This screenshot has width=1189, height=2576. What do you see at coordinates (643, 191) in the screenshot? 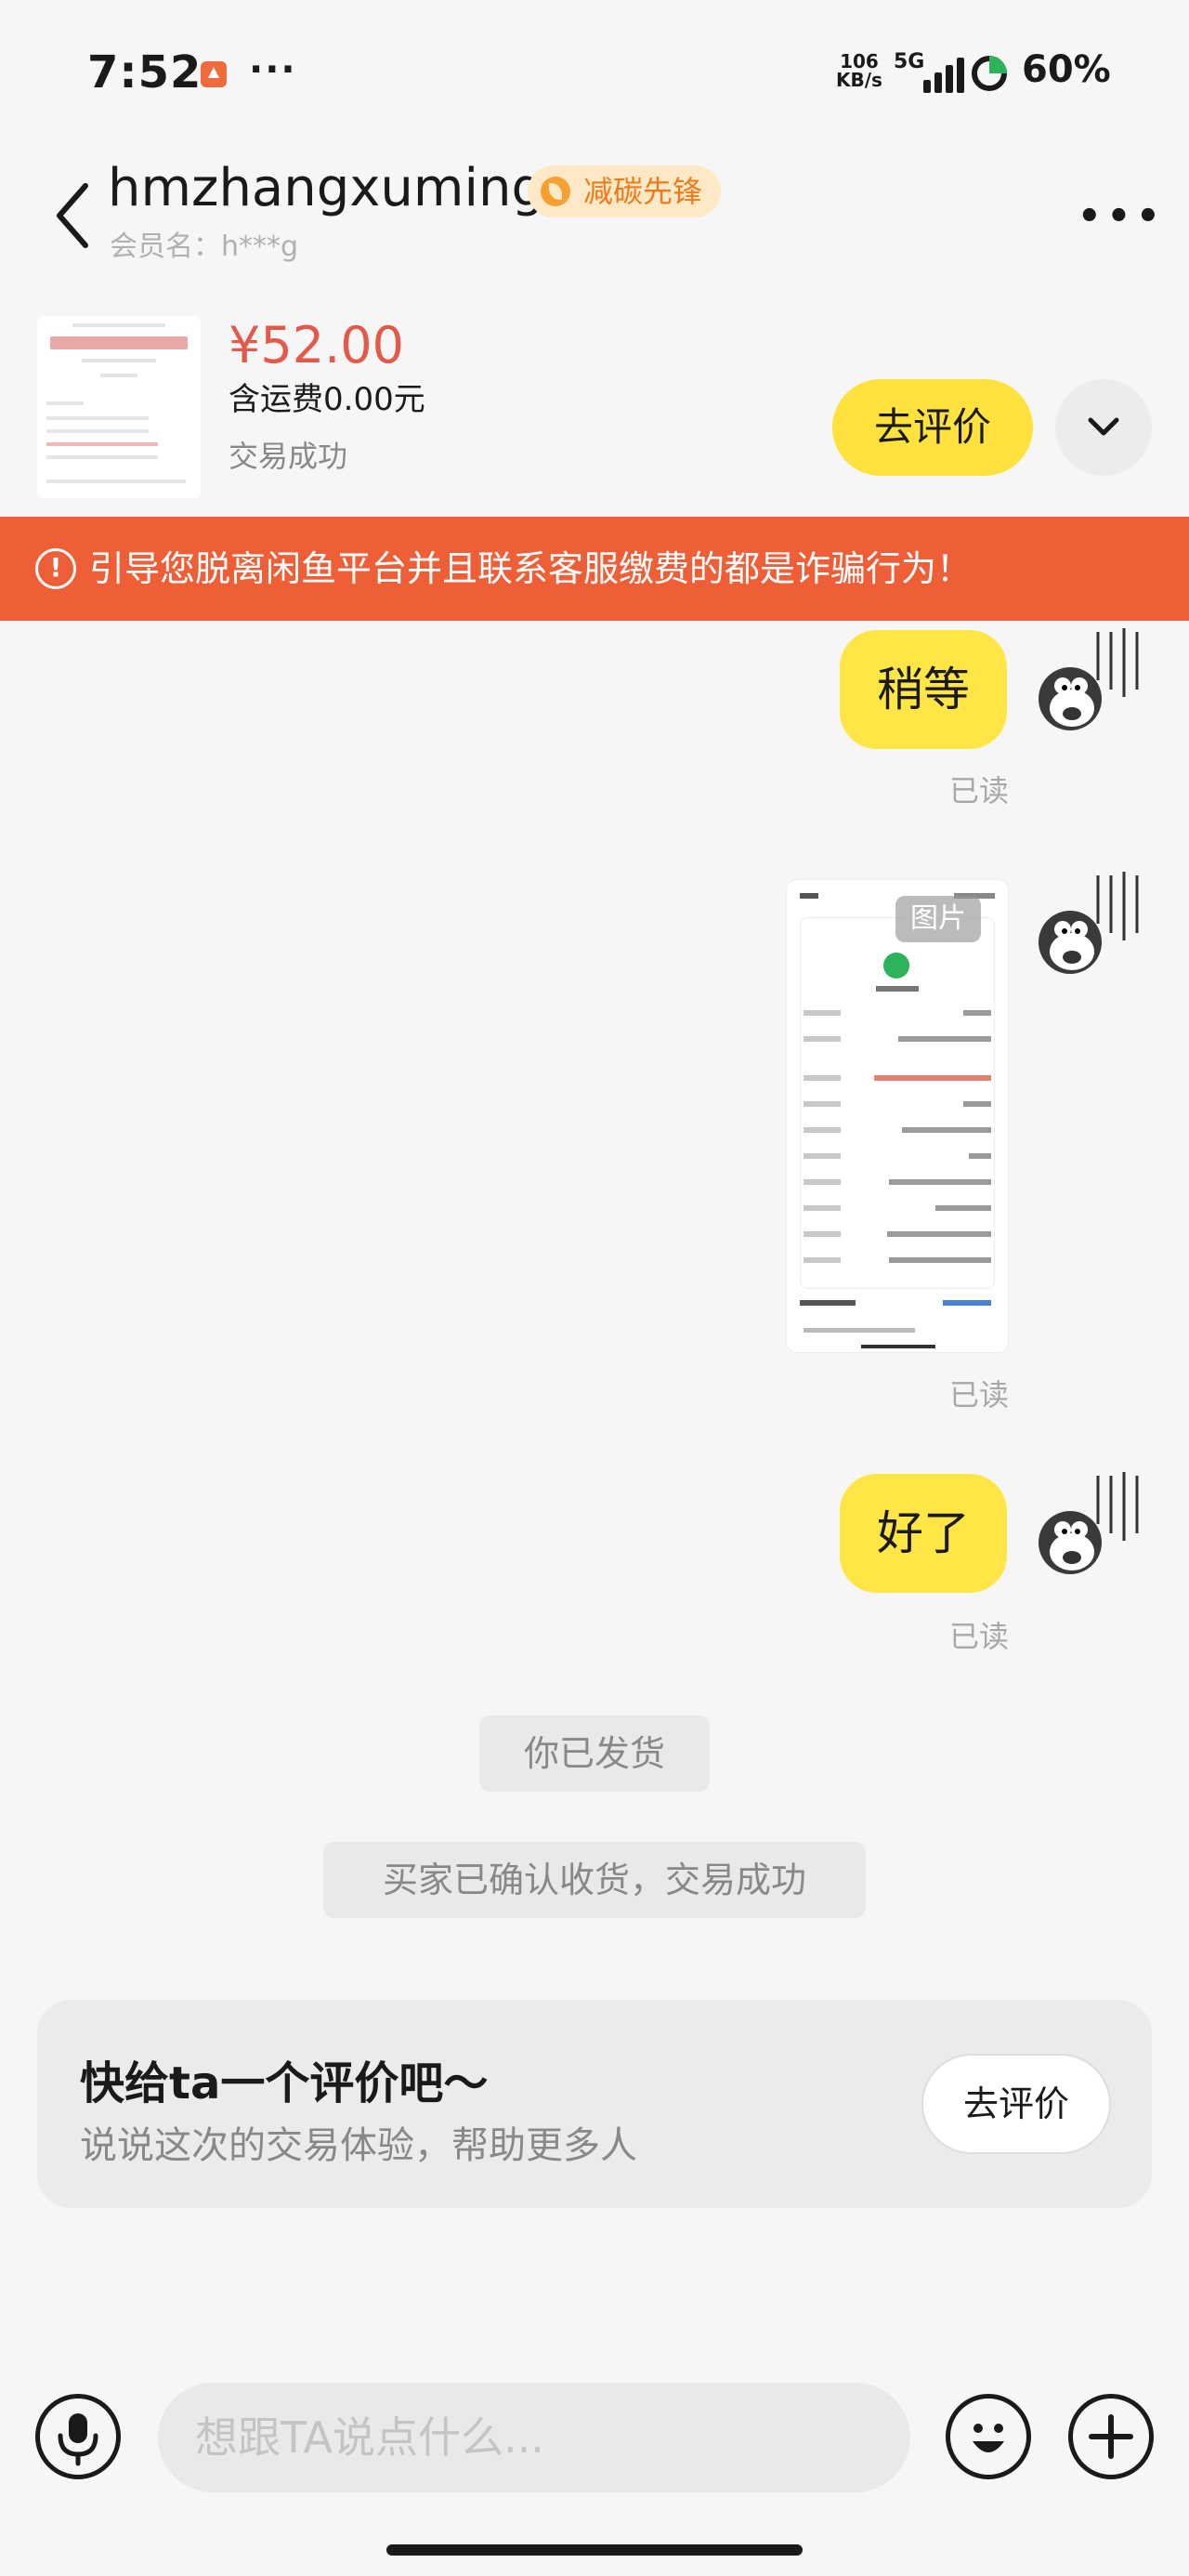
I see `user-badge-label: 减碳先锋` at bounding box center [643, 191].